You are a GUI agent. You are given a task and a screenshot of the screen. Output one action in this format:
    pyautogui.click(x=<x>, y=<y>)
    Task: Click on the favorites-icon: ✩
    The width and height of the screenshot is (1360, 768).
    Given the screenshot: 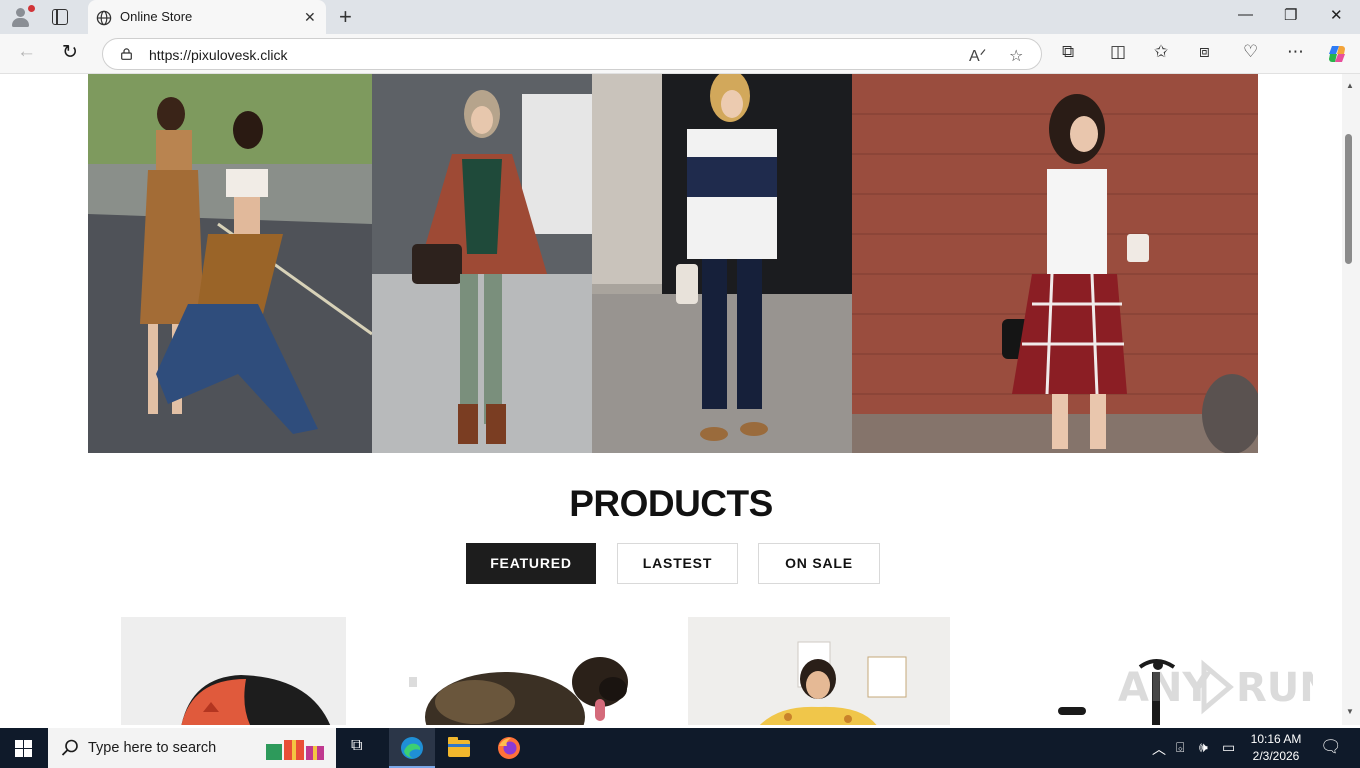 What is the action you would take?
    pyautogui.click(x=1161, y=52)
    